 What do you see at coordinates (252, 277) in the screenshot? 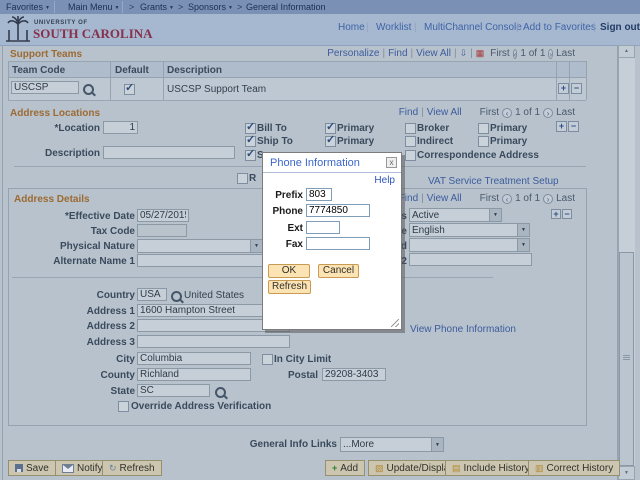
I see `divider` at bounding box center [252, 277].